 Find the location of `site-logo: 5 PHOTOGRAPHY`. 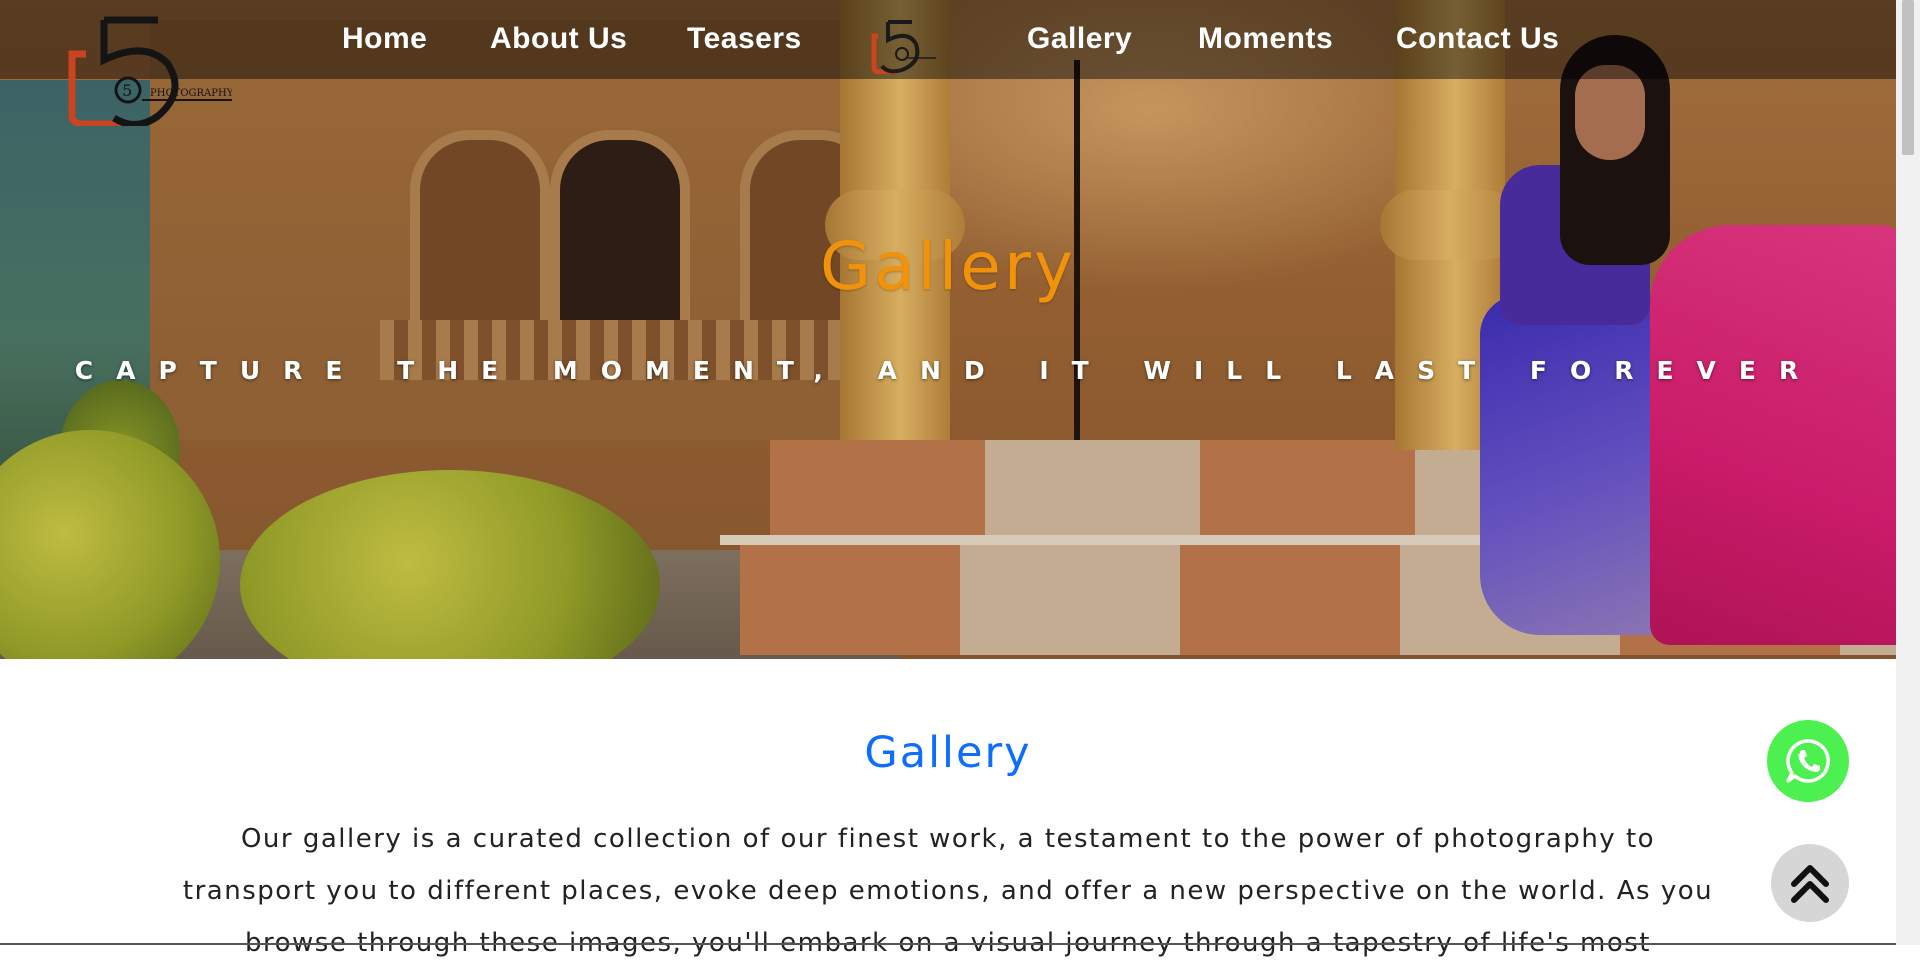

site-logo: 5 PHOTOGRAPHY is located at coordinates (150, 72).